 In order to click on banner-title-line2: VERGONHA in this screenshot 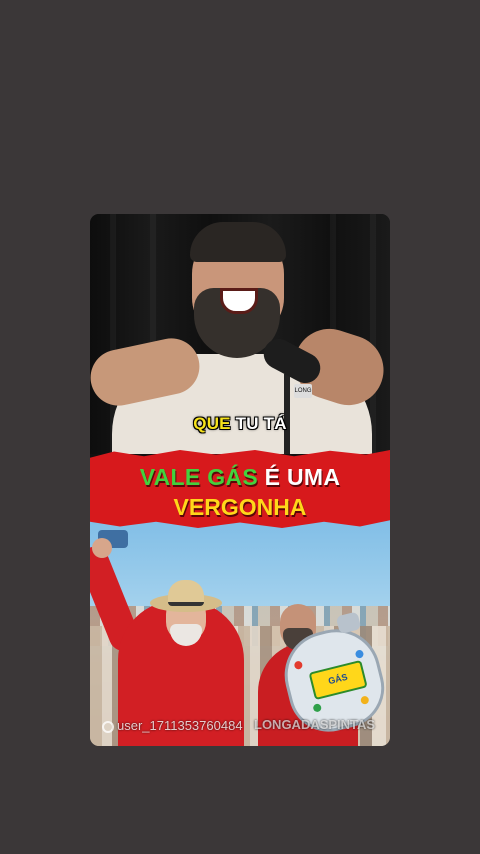, I will do `click(240, 507)`.